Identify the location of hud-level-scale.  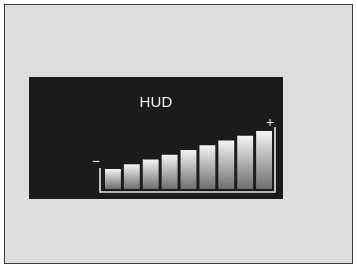
(187, 160).